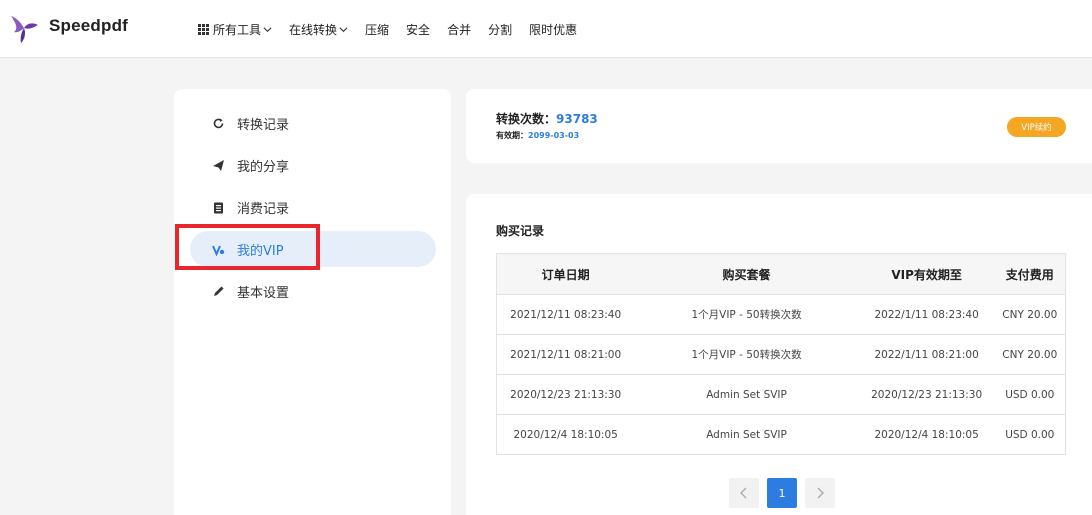 This screenshot has height=515, width=1092. I want to click on nav-compress: 压缩, so click(377, 29).